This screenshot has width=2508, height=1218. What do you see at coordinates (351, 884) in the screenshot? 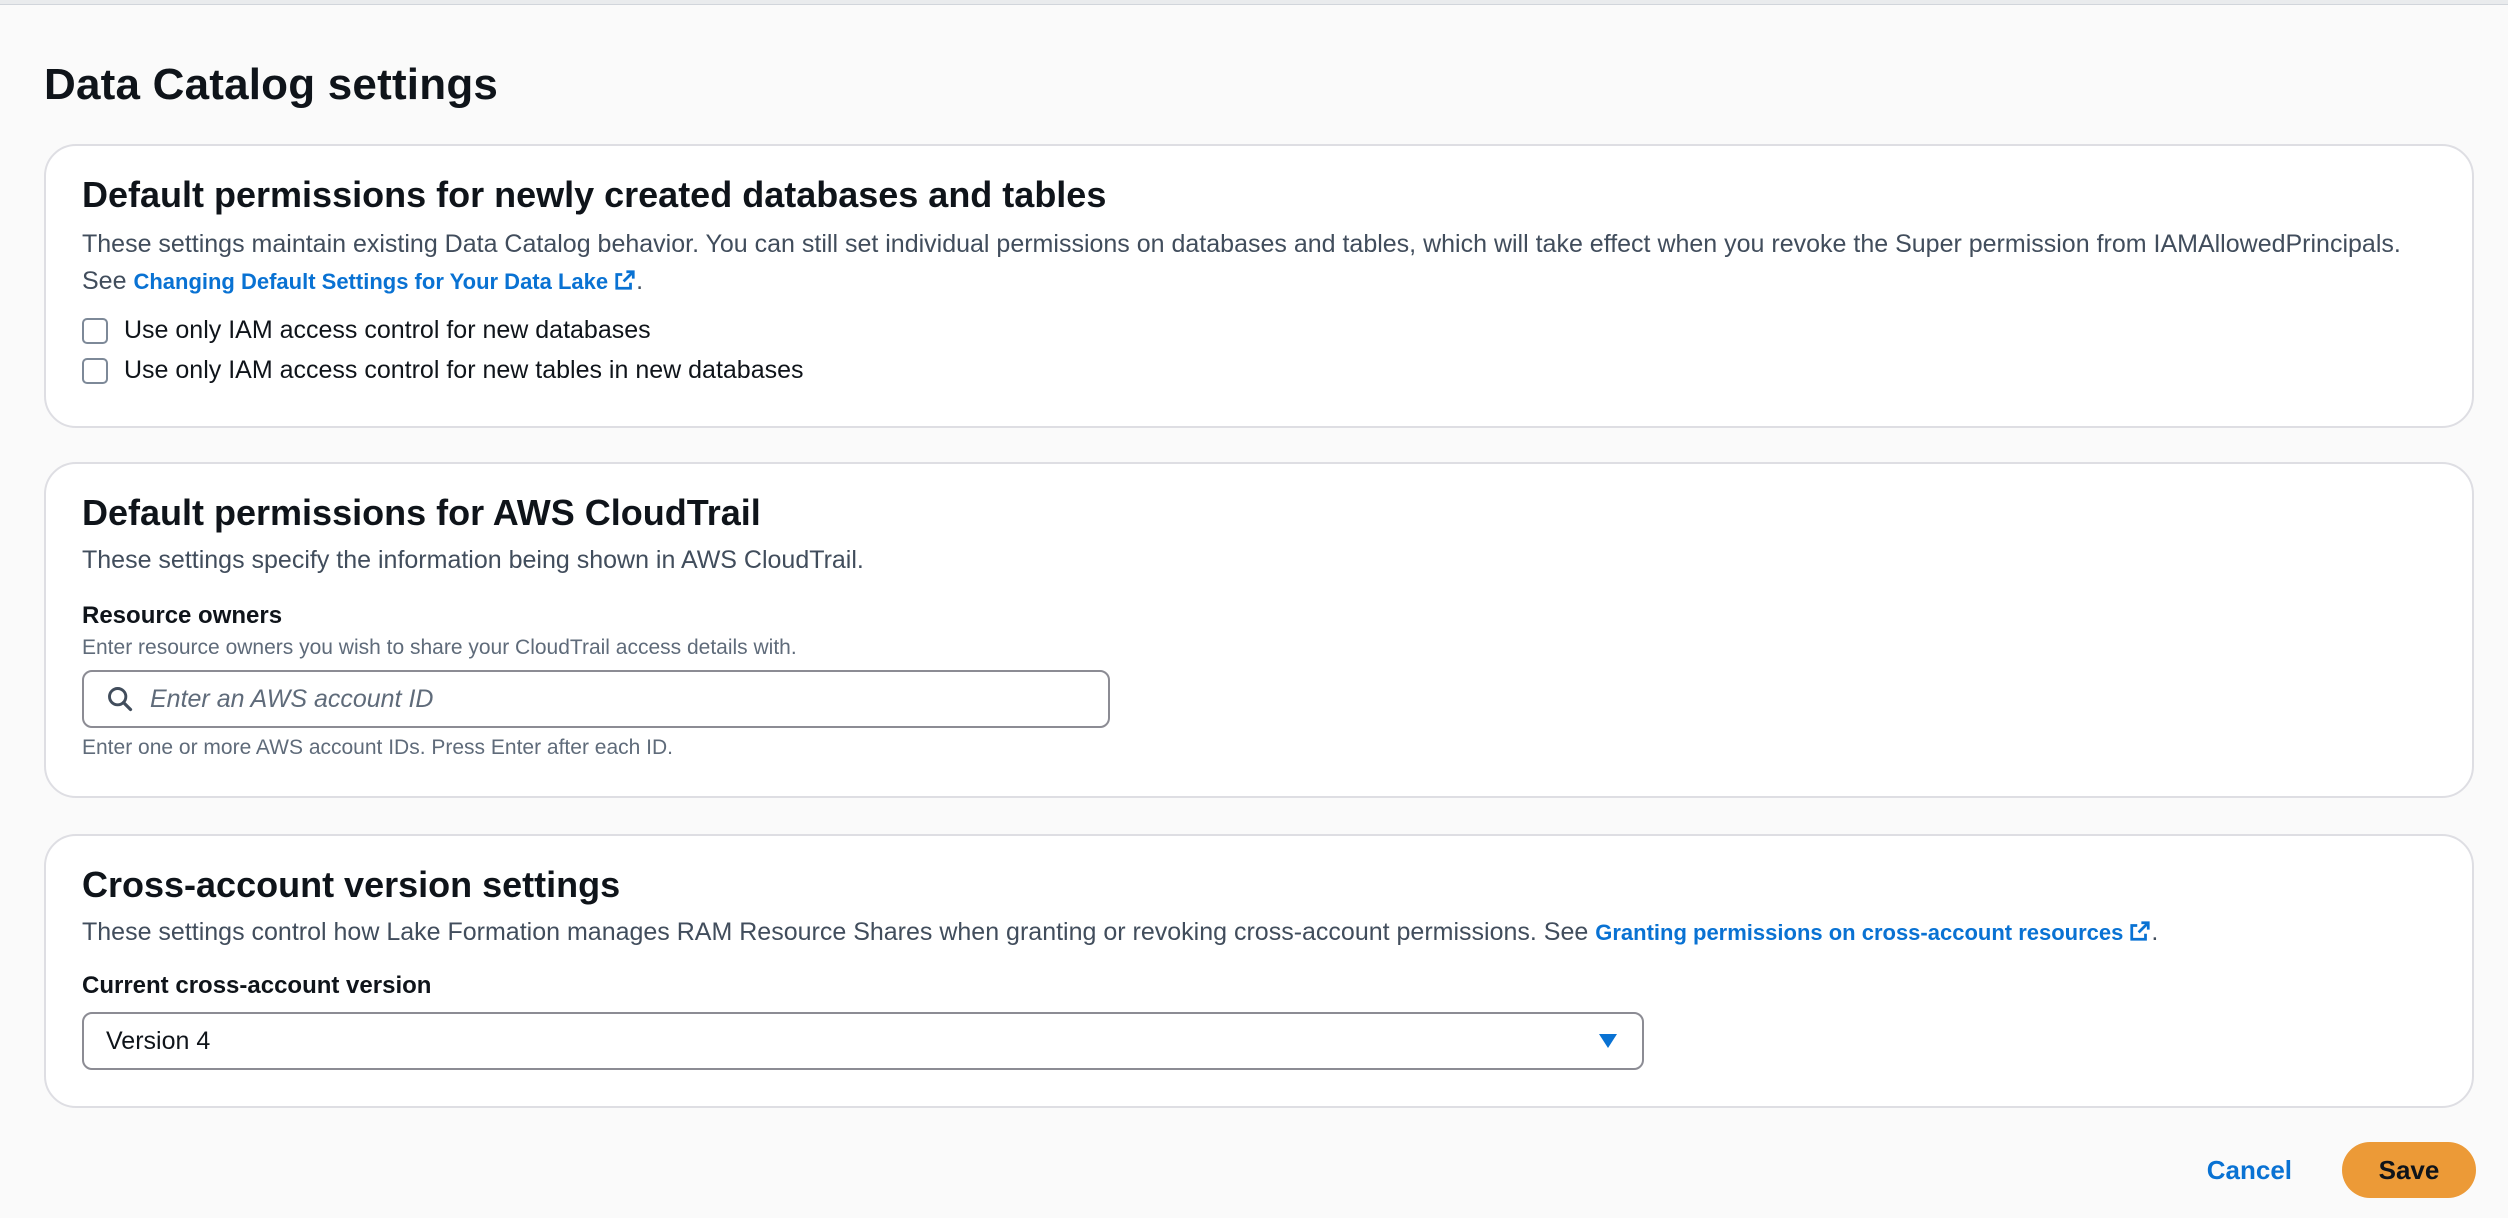
I see `cross-account-title: Cross-account version settings` at bounding box center [351, 884].